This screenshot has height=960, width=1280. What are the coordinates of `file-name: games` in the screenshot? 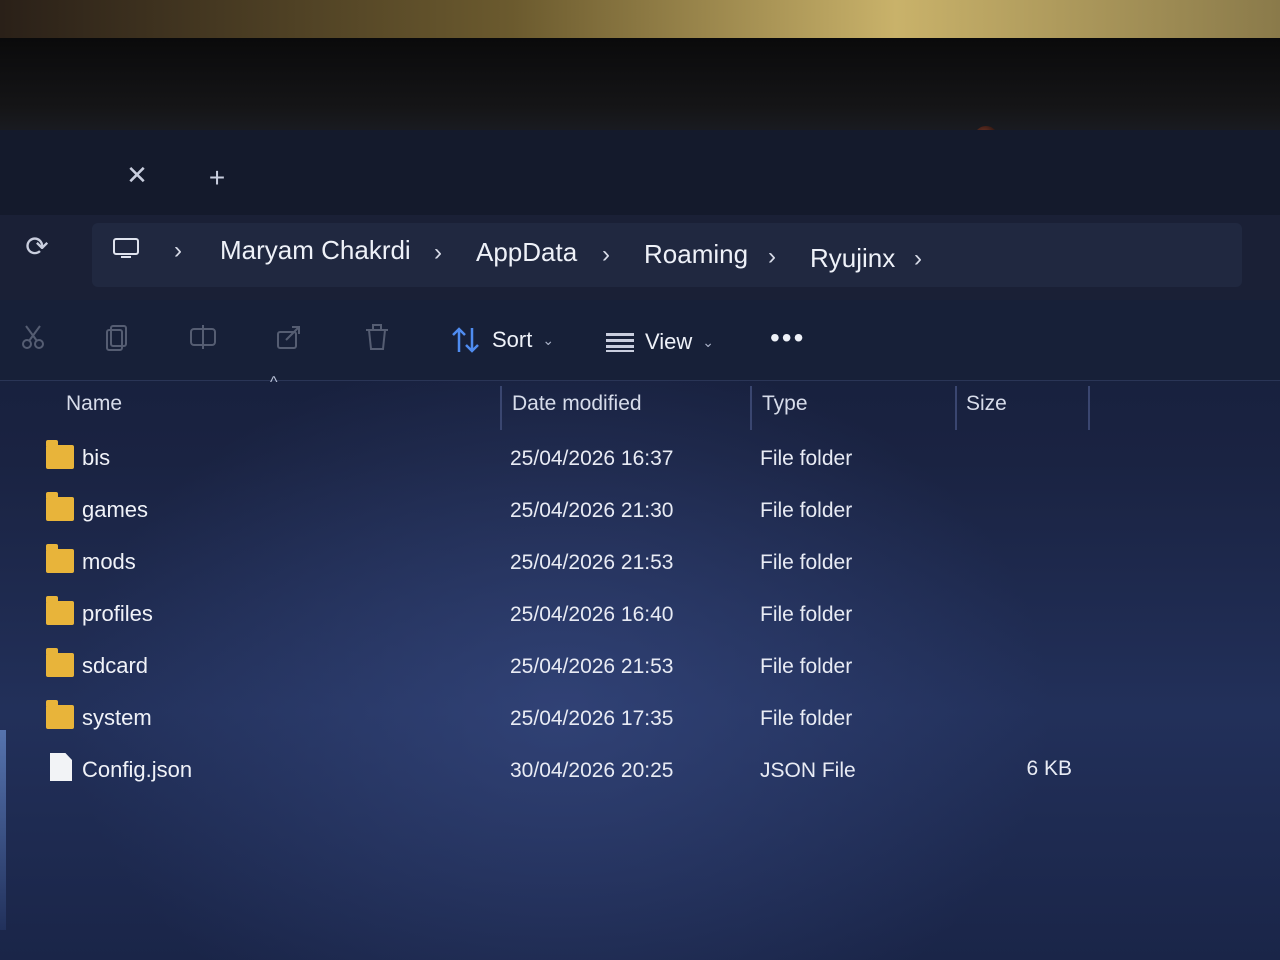 It's located at (115, 509).